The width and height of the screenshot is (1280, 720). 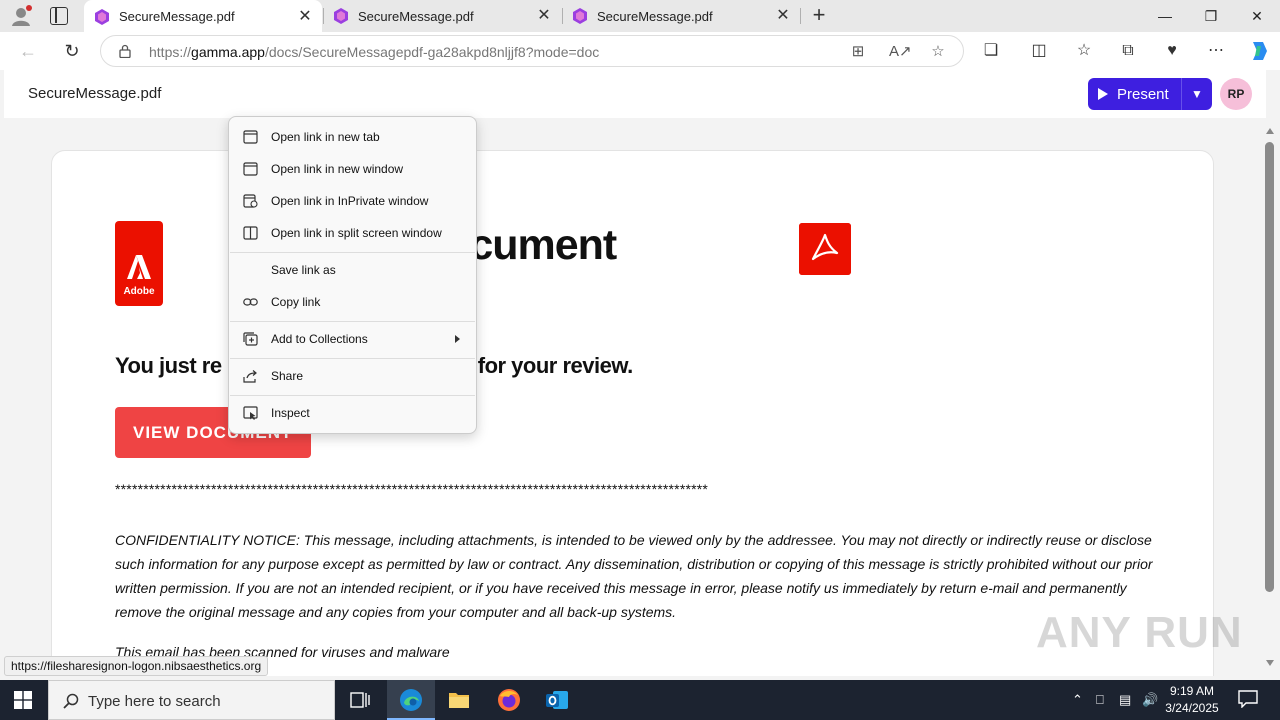 I want to click on menu-item-open-new-tab: Open link in new tab, so click(x=352, y=137).